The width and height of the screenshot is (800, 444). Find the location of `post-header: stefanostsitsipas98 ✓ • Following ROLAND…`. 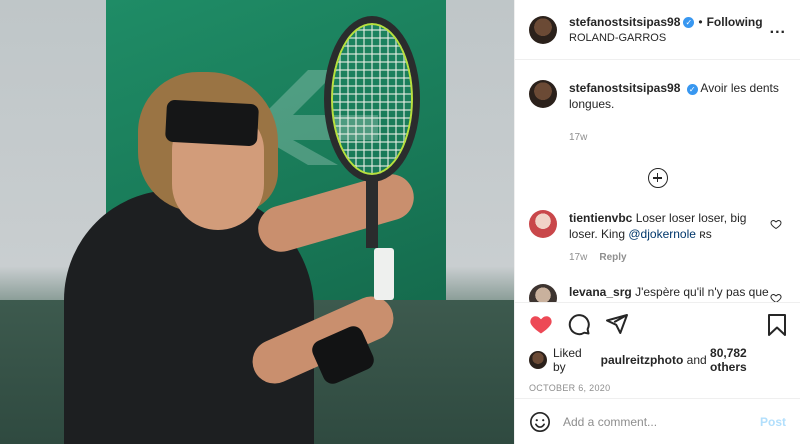

post-header: stefanostsitsipas98 ✓ • Following ROLAND… is located at coordinates (657, 30).